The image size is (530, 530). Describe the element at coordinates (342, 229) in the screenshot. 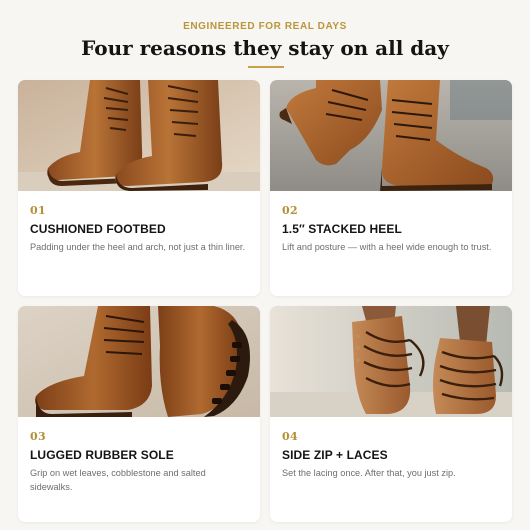

I see `feature-heading: 1.5″ STACKED HEEL` at that location.